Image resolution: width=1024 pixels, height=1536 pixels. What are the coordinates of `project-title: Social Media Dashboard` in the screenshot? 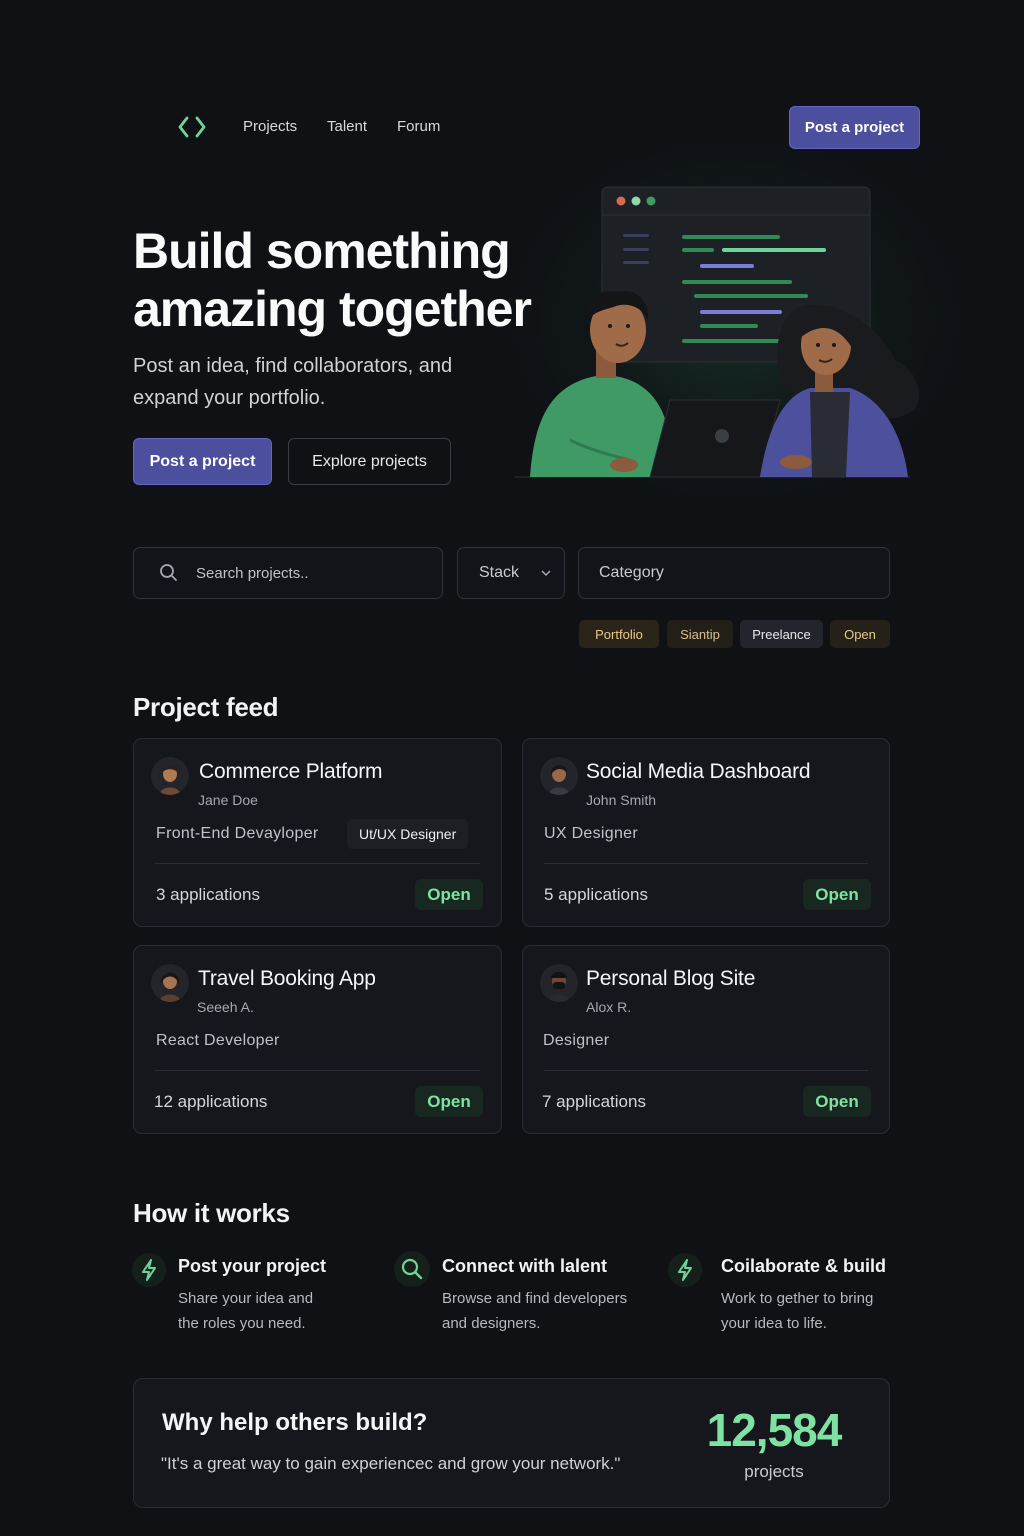 It's located at (698, 771).